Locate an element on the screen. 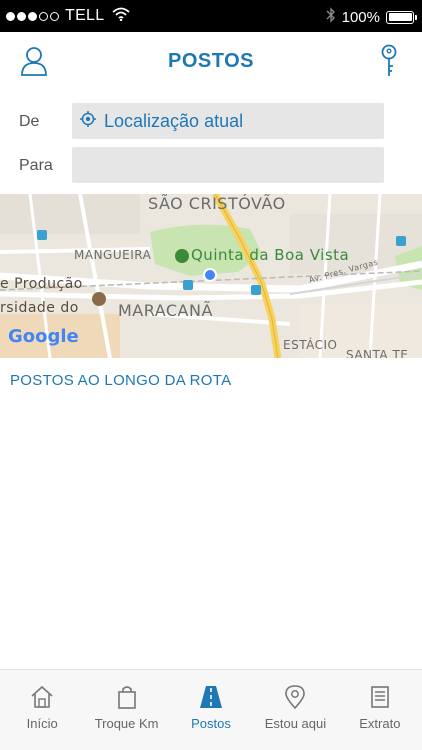  current-location-marker is located at coordinates (210, 275).